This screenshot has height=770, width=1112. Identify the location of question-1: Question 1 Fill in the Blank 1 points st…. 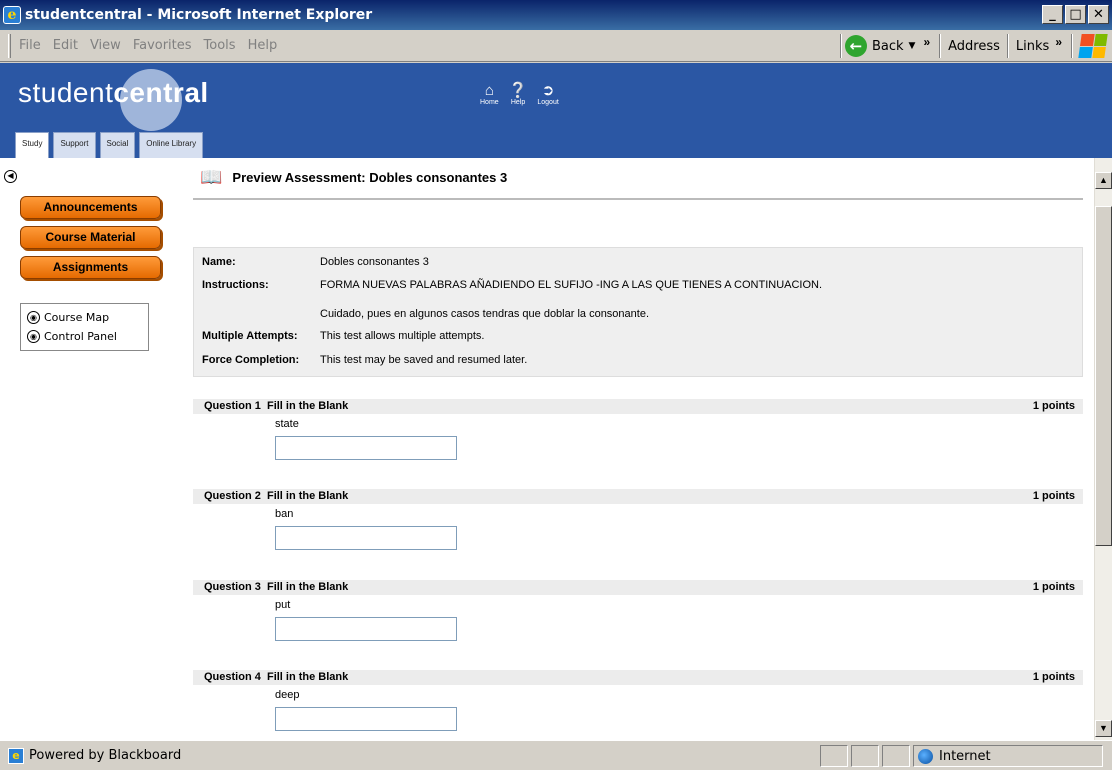
(638, 429).